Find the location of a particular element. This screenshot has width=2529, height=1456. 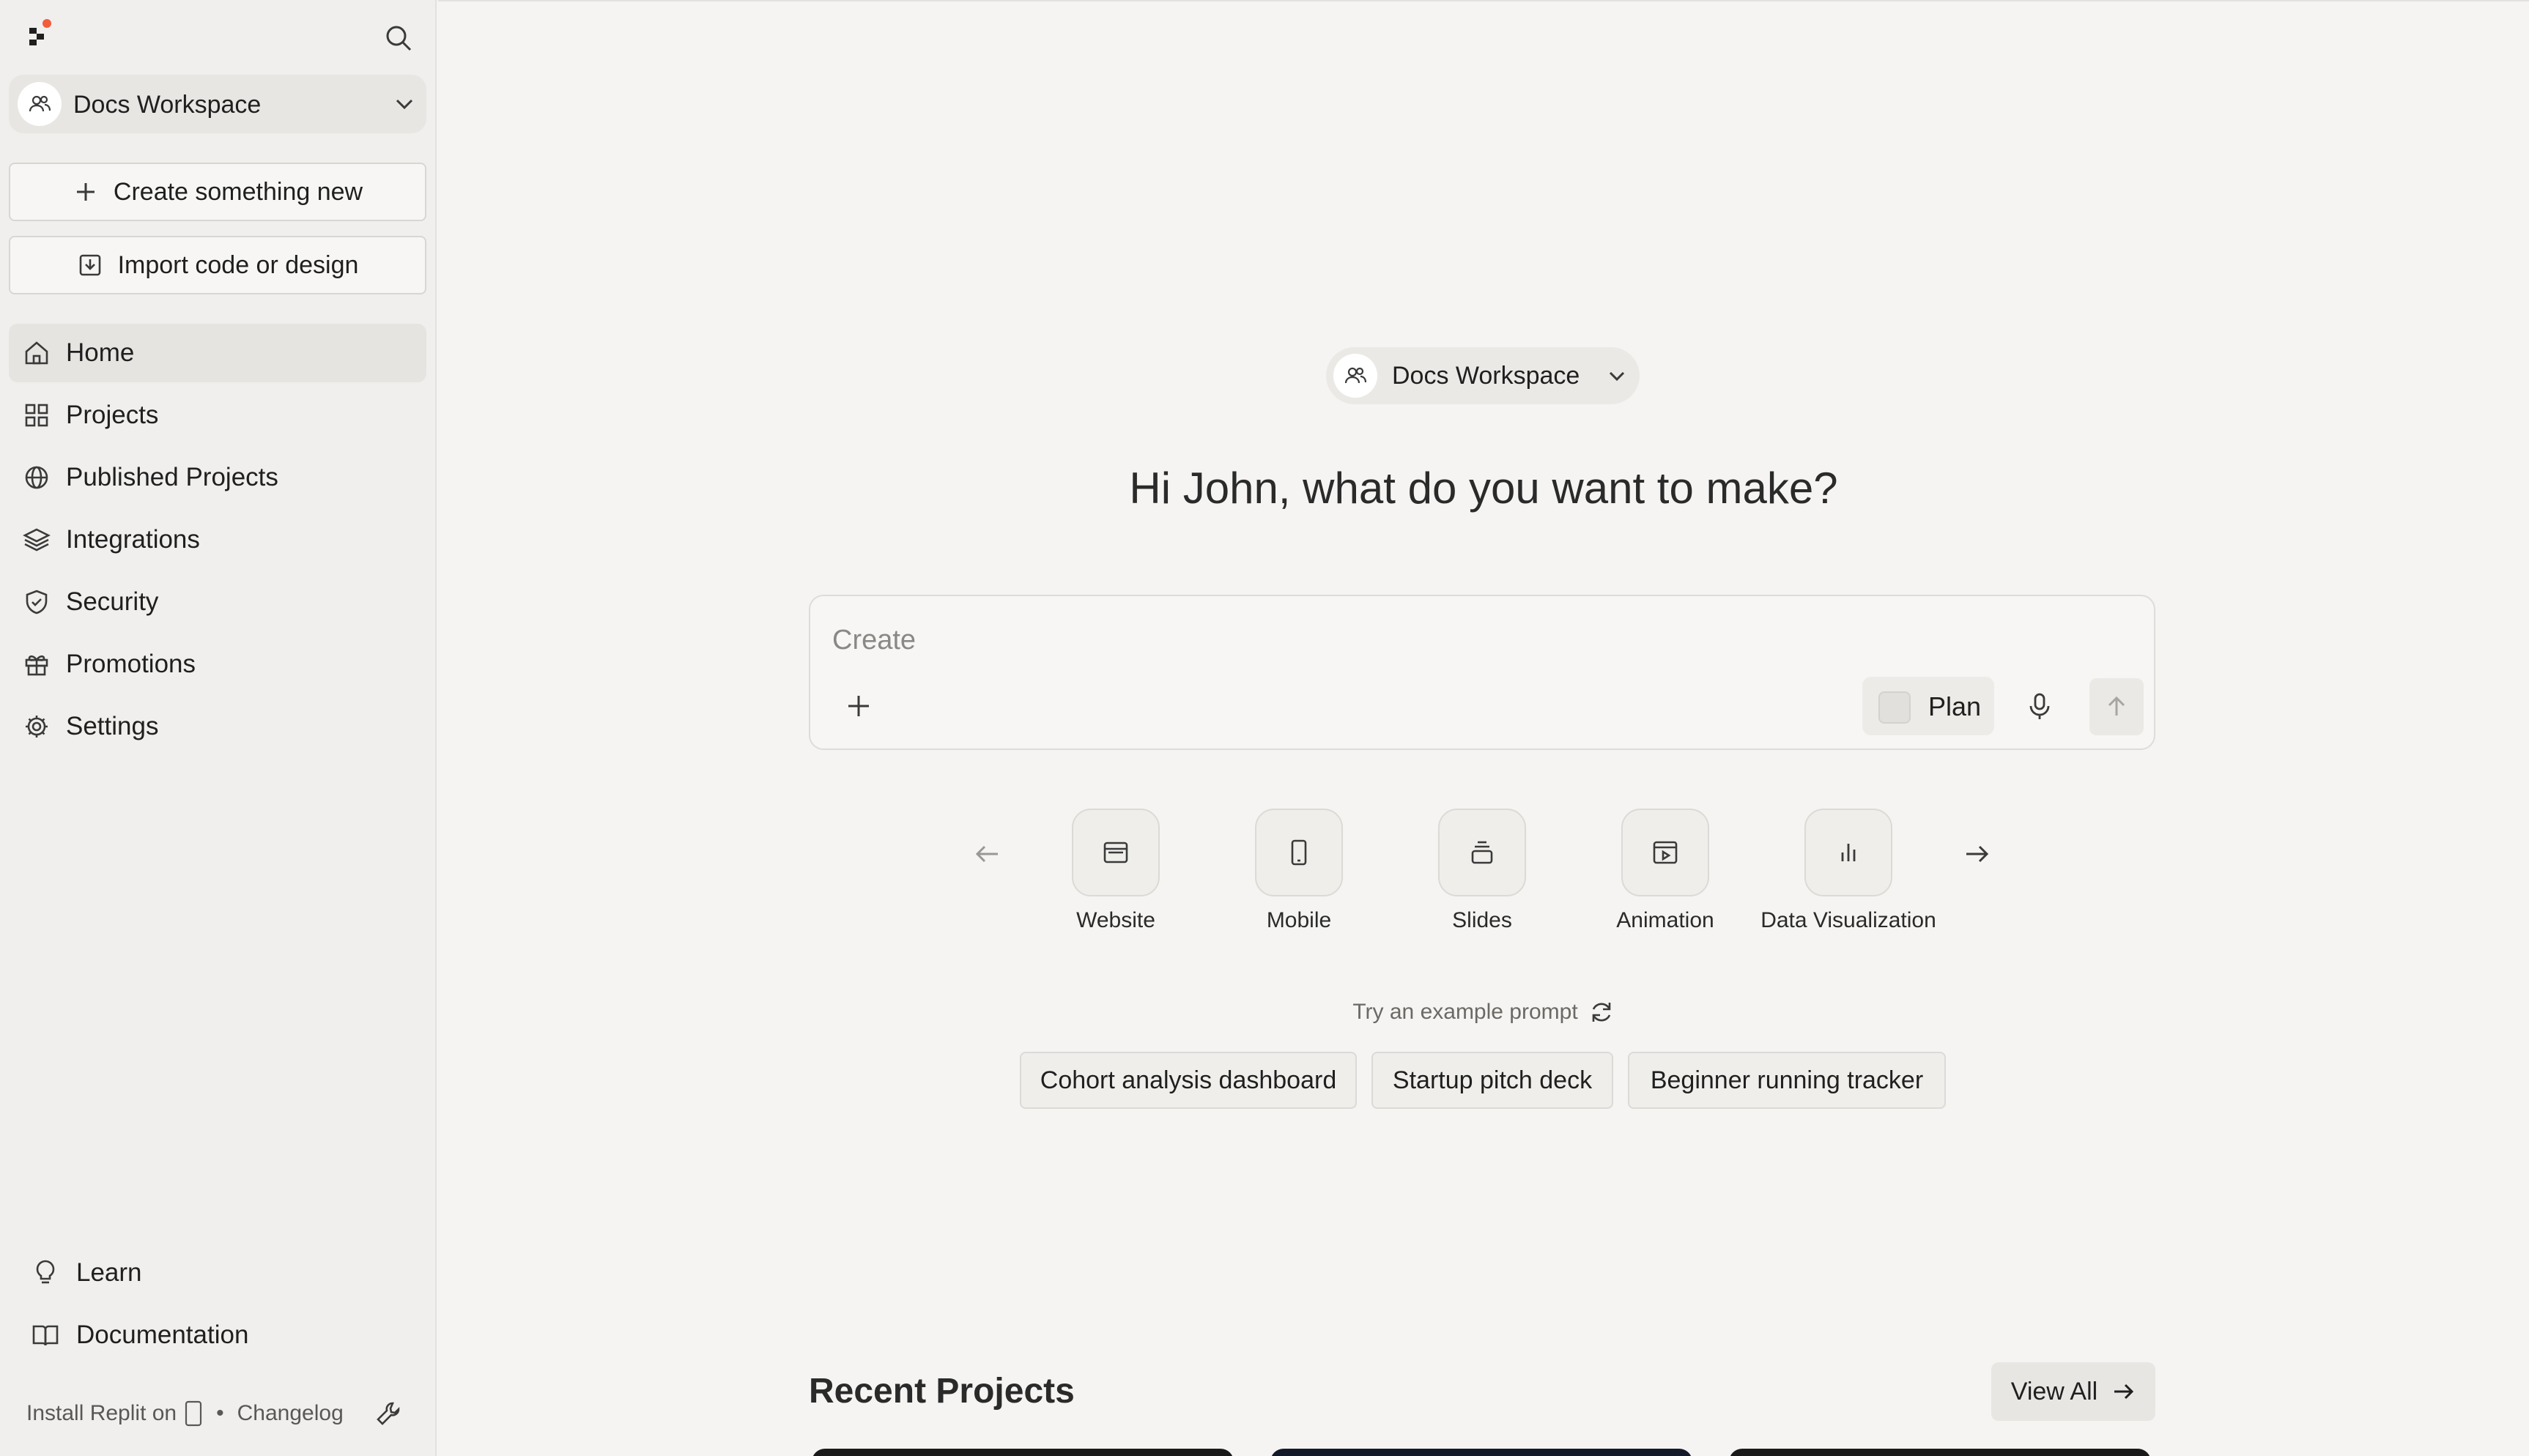

plan-toggle: Plan is located at coordinates (1928, 706).